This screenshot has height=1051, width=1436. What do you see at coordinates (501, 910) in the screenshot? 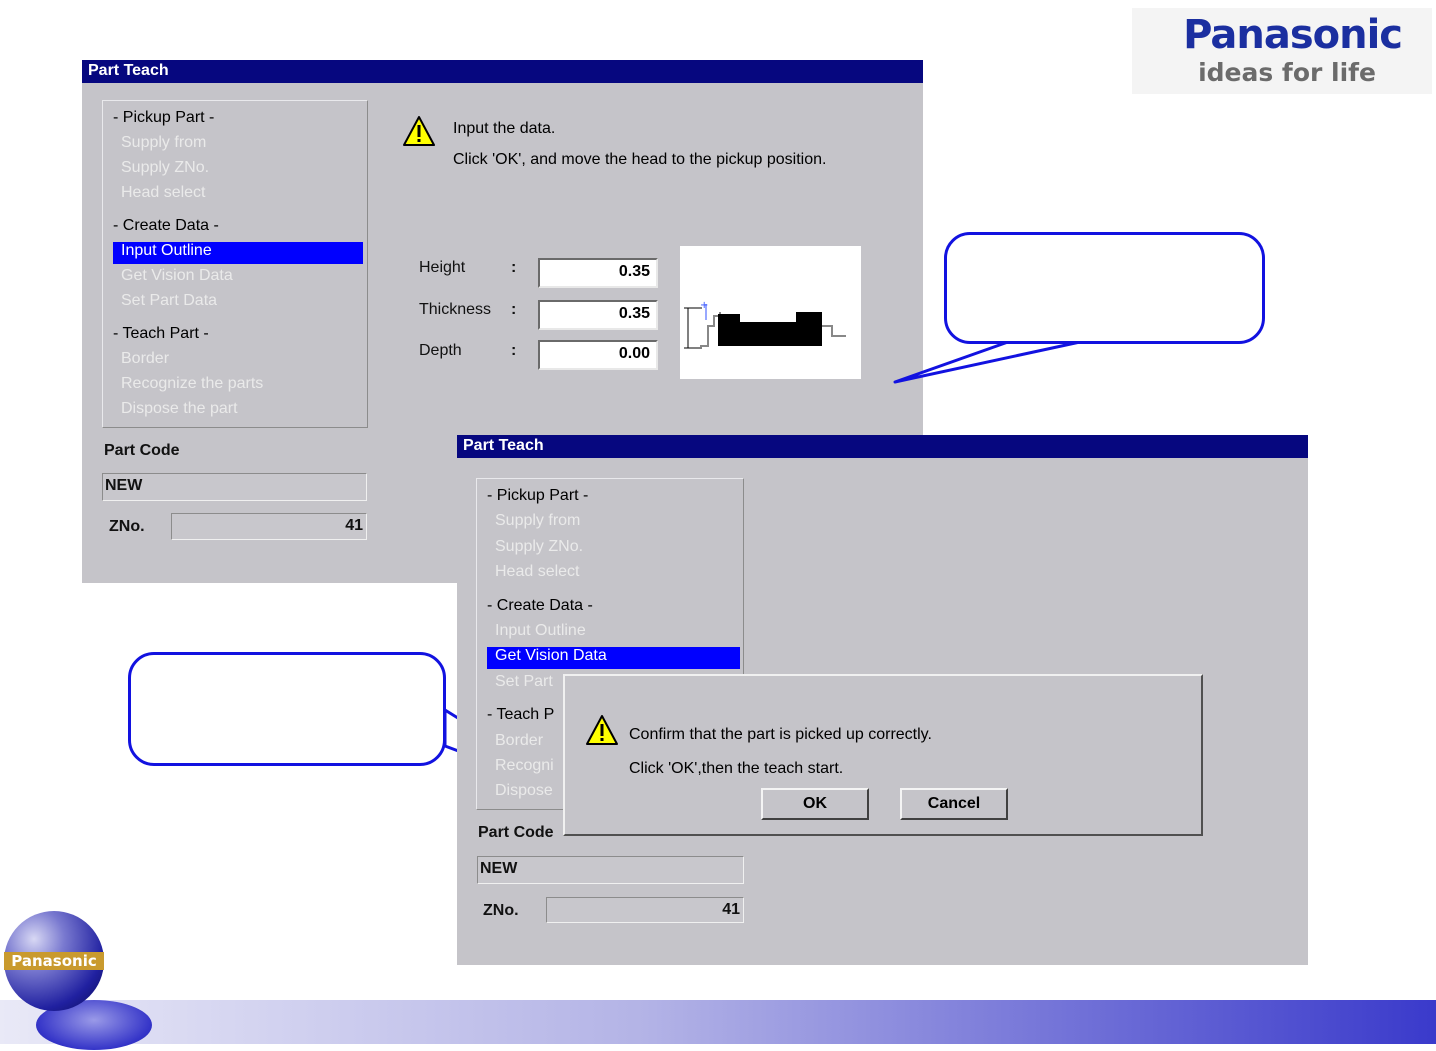
I see `zno-label: ZNo.` at bounding box center [501, 910].